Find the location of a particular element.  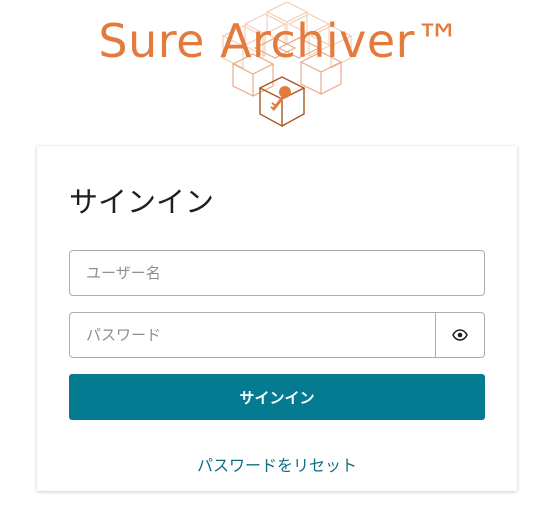

reset-password-link: パスワードをリセット is located at coordinates (277, 464).